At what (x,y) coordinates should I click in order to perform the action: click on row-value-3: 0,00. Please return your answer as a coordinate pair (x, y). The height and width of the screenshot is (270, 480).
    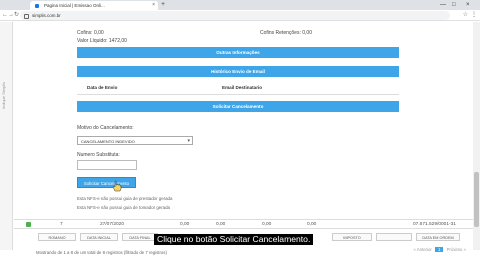
    Looking at the image, I should click on (267, 224).